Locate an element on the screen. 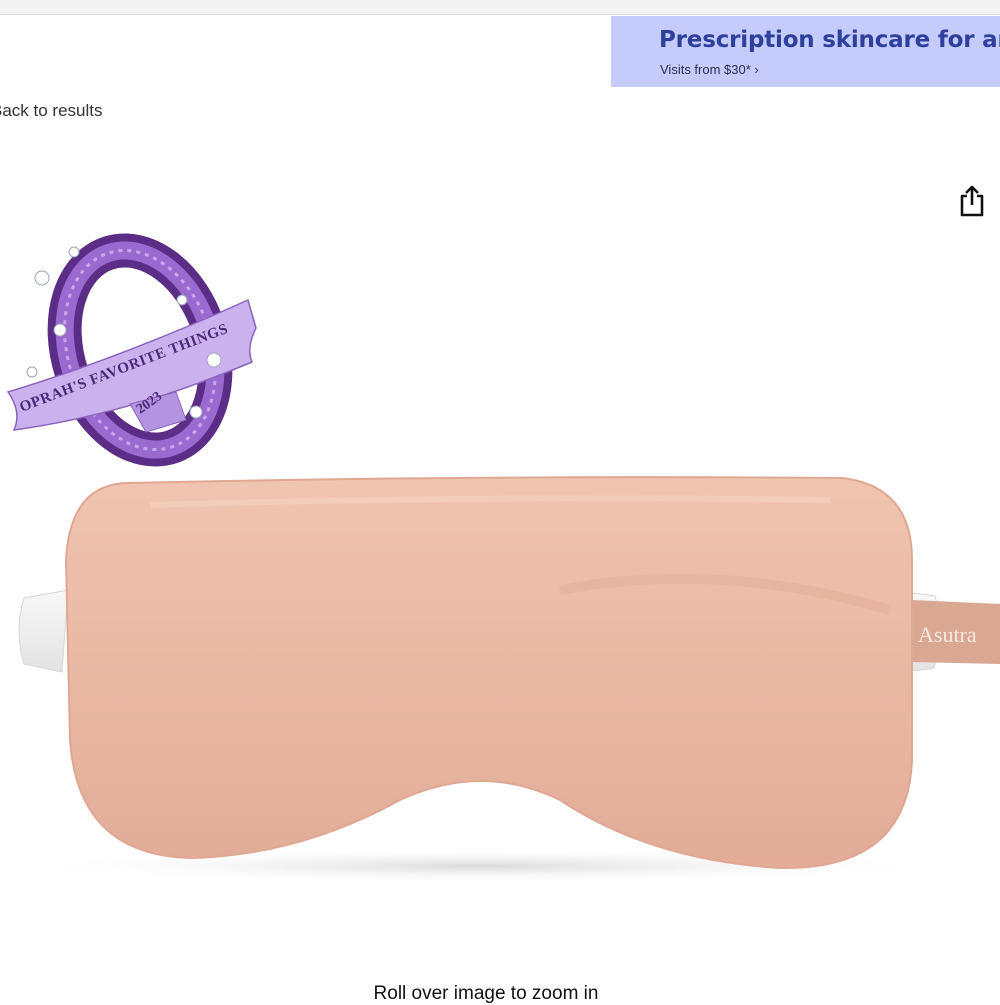 The image size is (1000, 1005). share-button is located at coordinates (972, 200).